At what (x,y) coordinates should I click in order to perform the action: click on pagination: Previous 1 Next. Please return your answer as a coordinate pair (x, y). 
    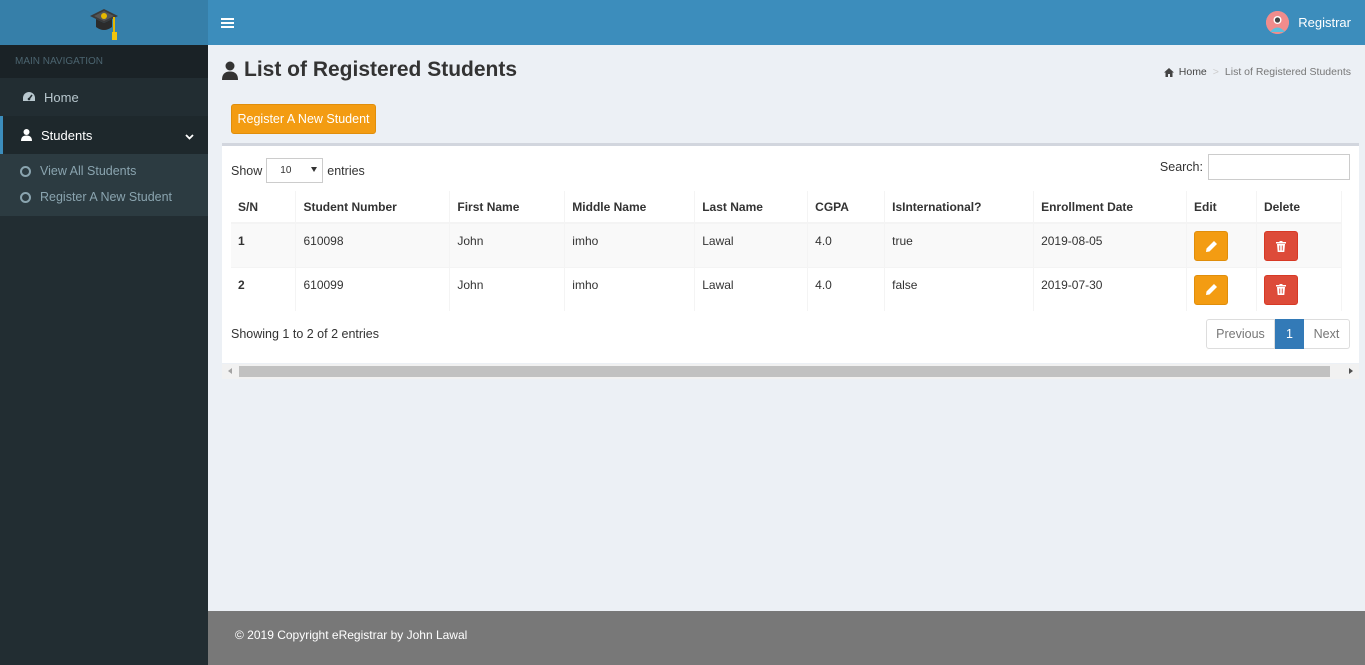
    Looking at the image, I should click on (1278, 334).